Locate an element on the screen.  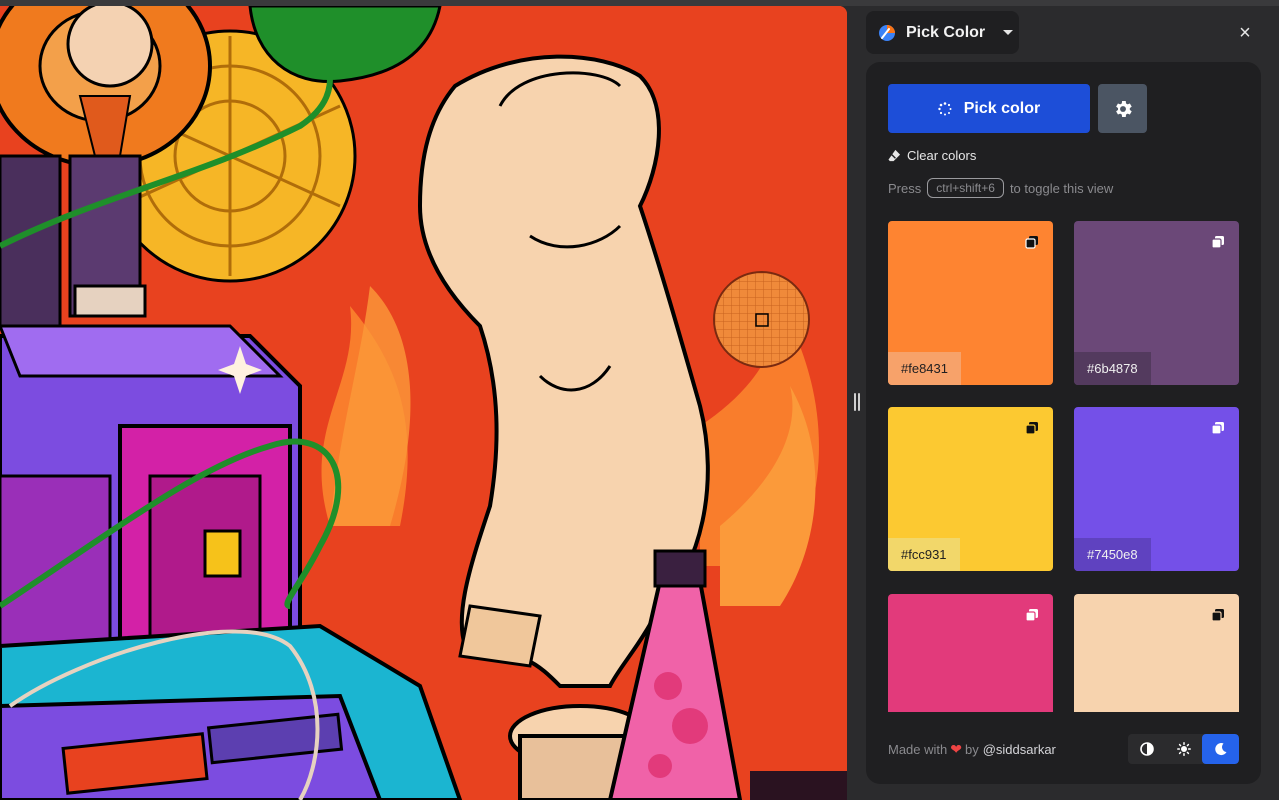
shortcut-key: ctrl+shift+6 is located at coordinates (965, 188).